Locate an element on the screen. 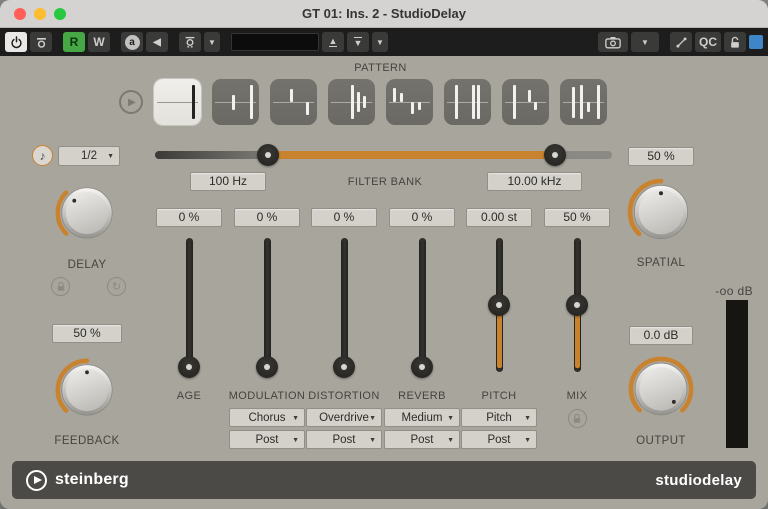 The height and width of the screenshot is (509, 768). reverb-value: 0 % is located at coordinates (422, 217).